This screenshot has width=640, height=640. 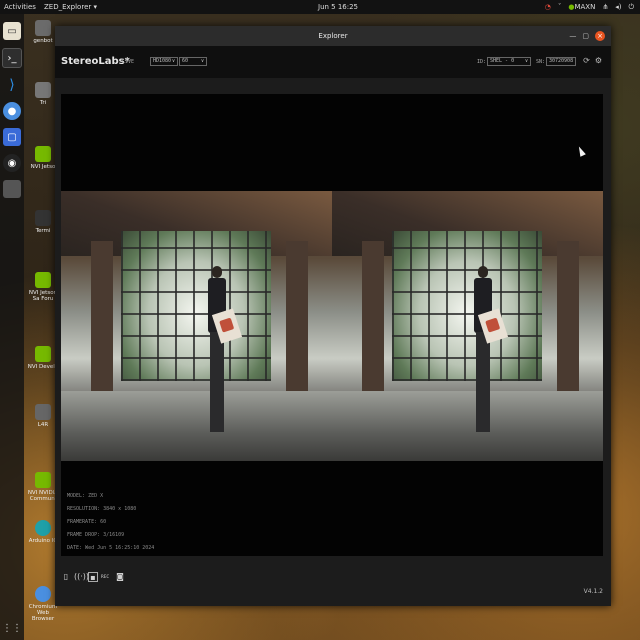 I want to click on chevron-icon: ˇ, so click(x=560, y=7).